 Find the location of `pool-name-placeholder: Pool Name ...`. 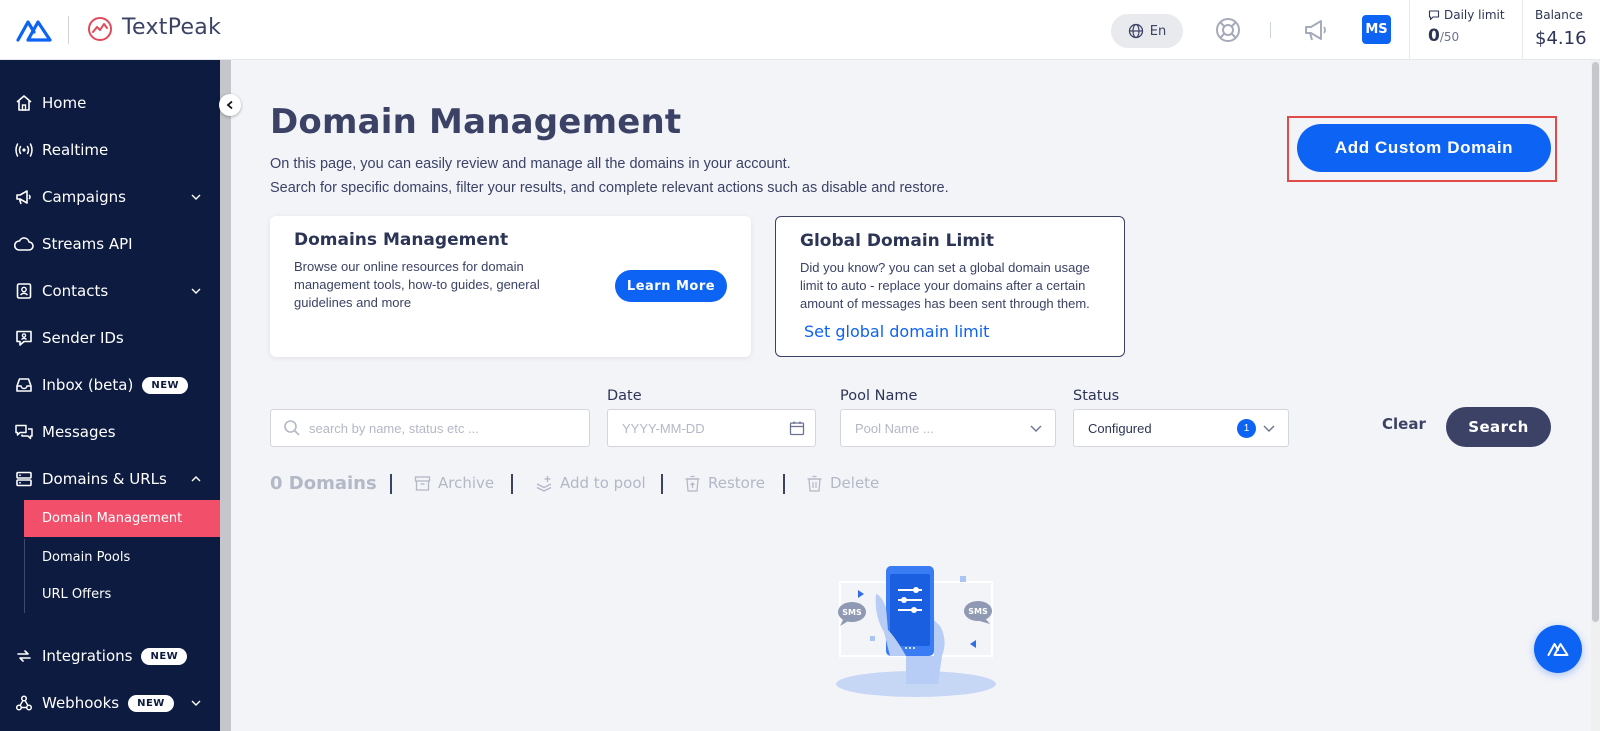

pool-name-placeholder: Pool Name ... is located at coordinates (894, 428).